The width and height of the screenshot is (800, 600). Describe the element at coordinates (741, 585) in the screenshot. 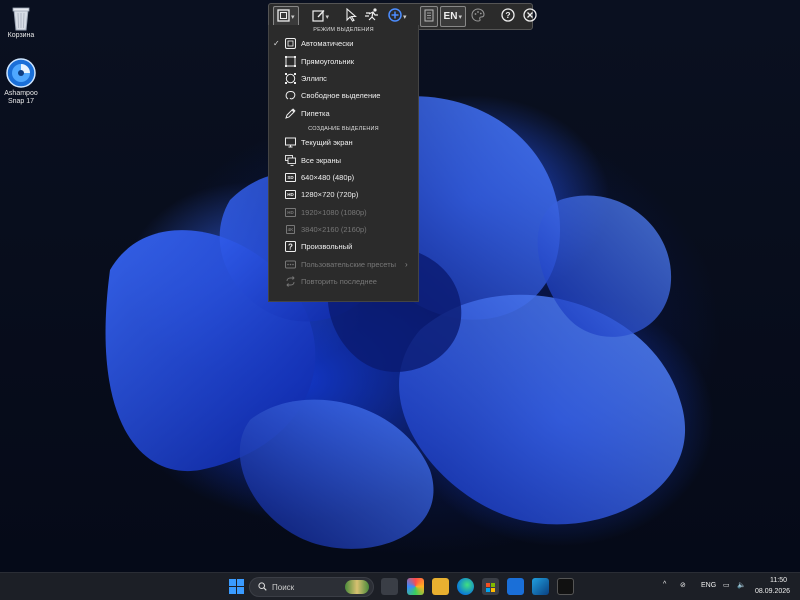

I see `volume-icon: 🔈` at that location.